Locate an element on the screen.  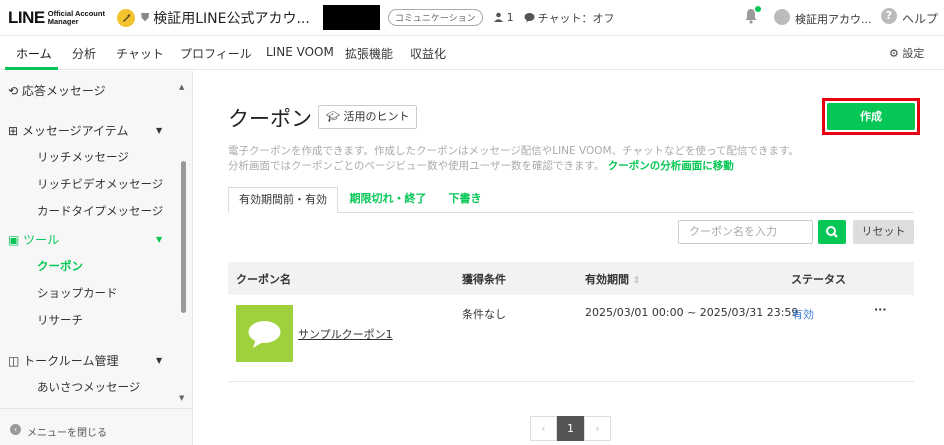
scroll-up-arrow-icon: ▲ is located at coordinates (181, 87).